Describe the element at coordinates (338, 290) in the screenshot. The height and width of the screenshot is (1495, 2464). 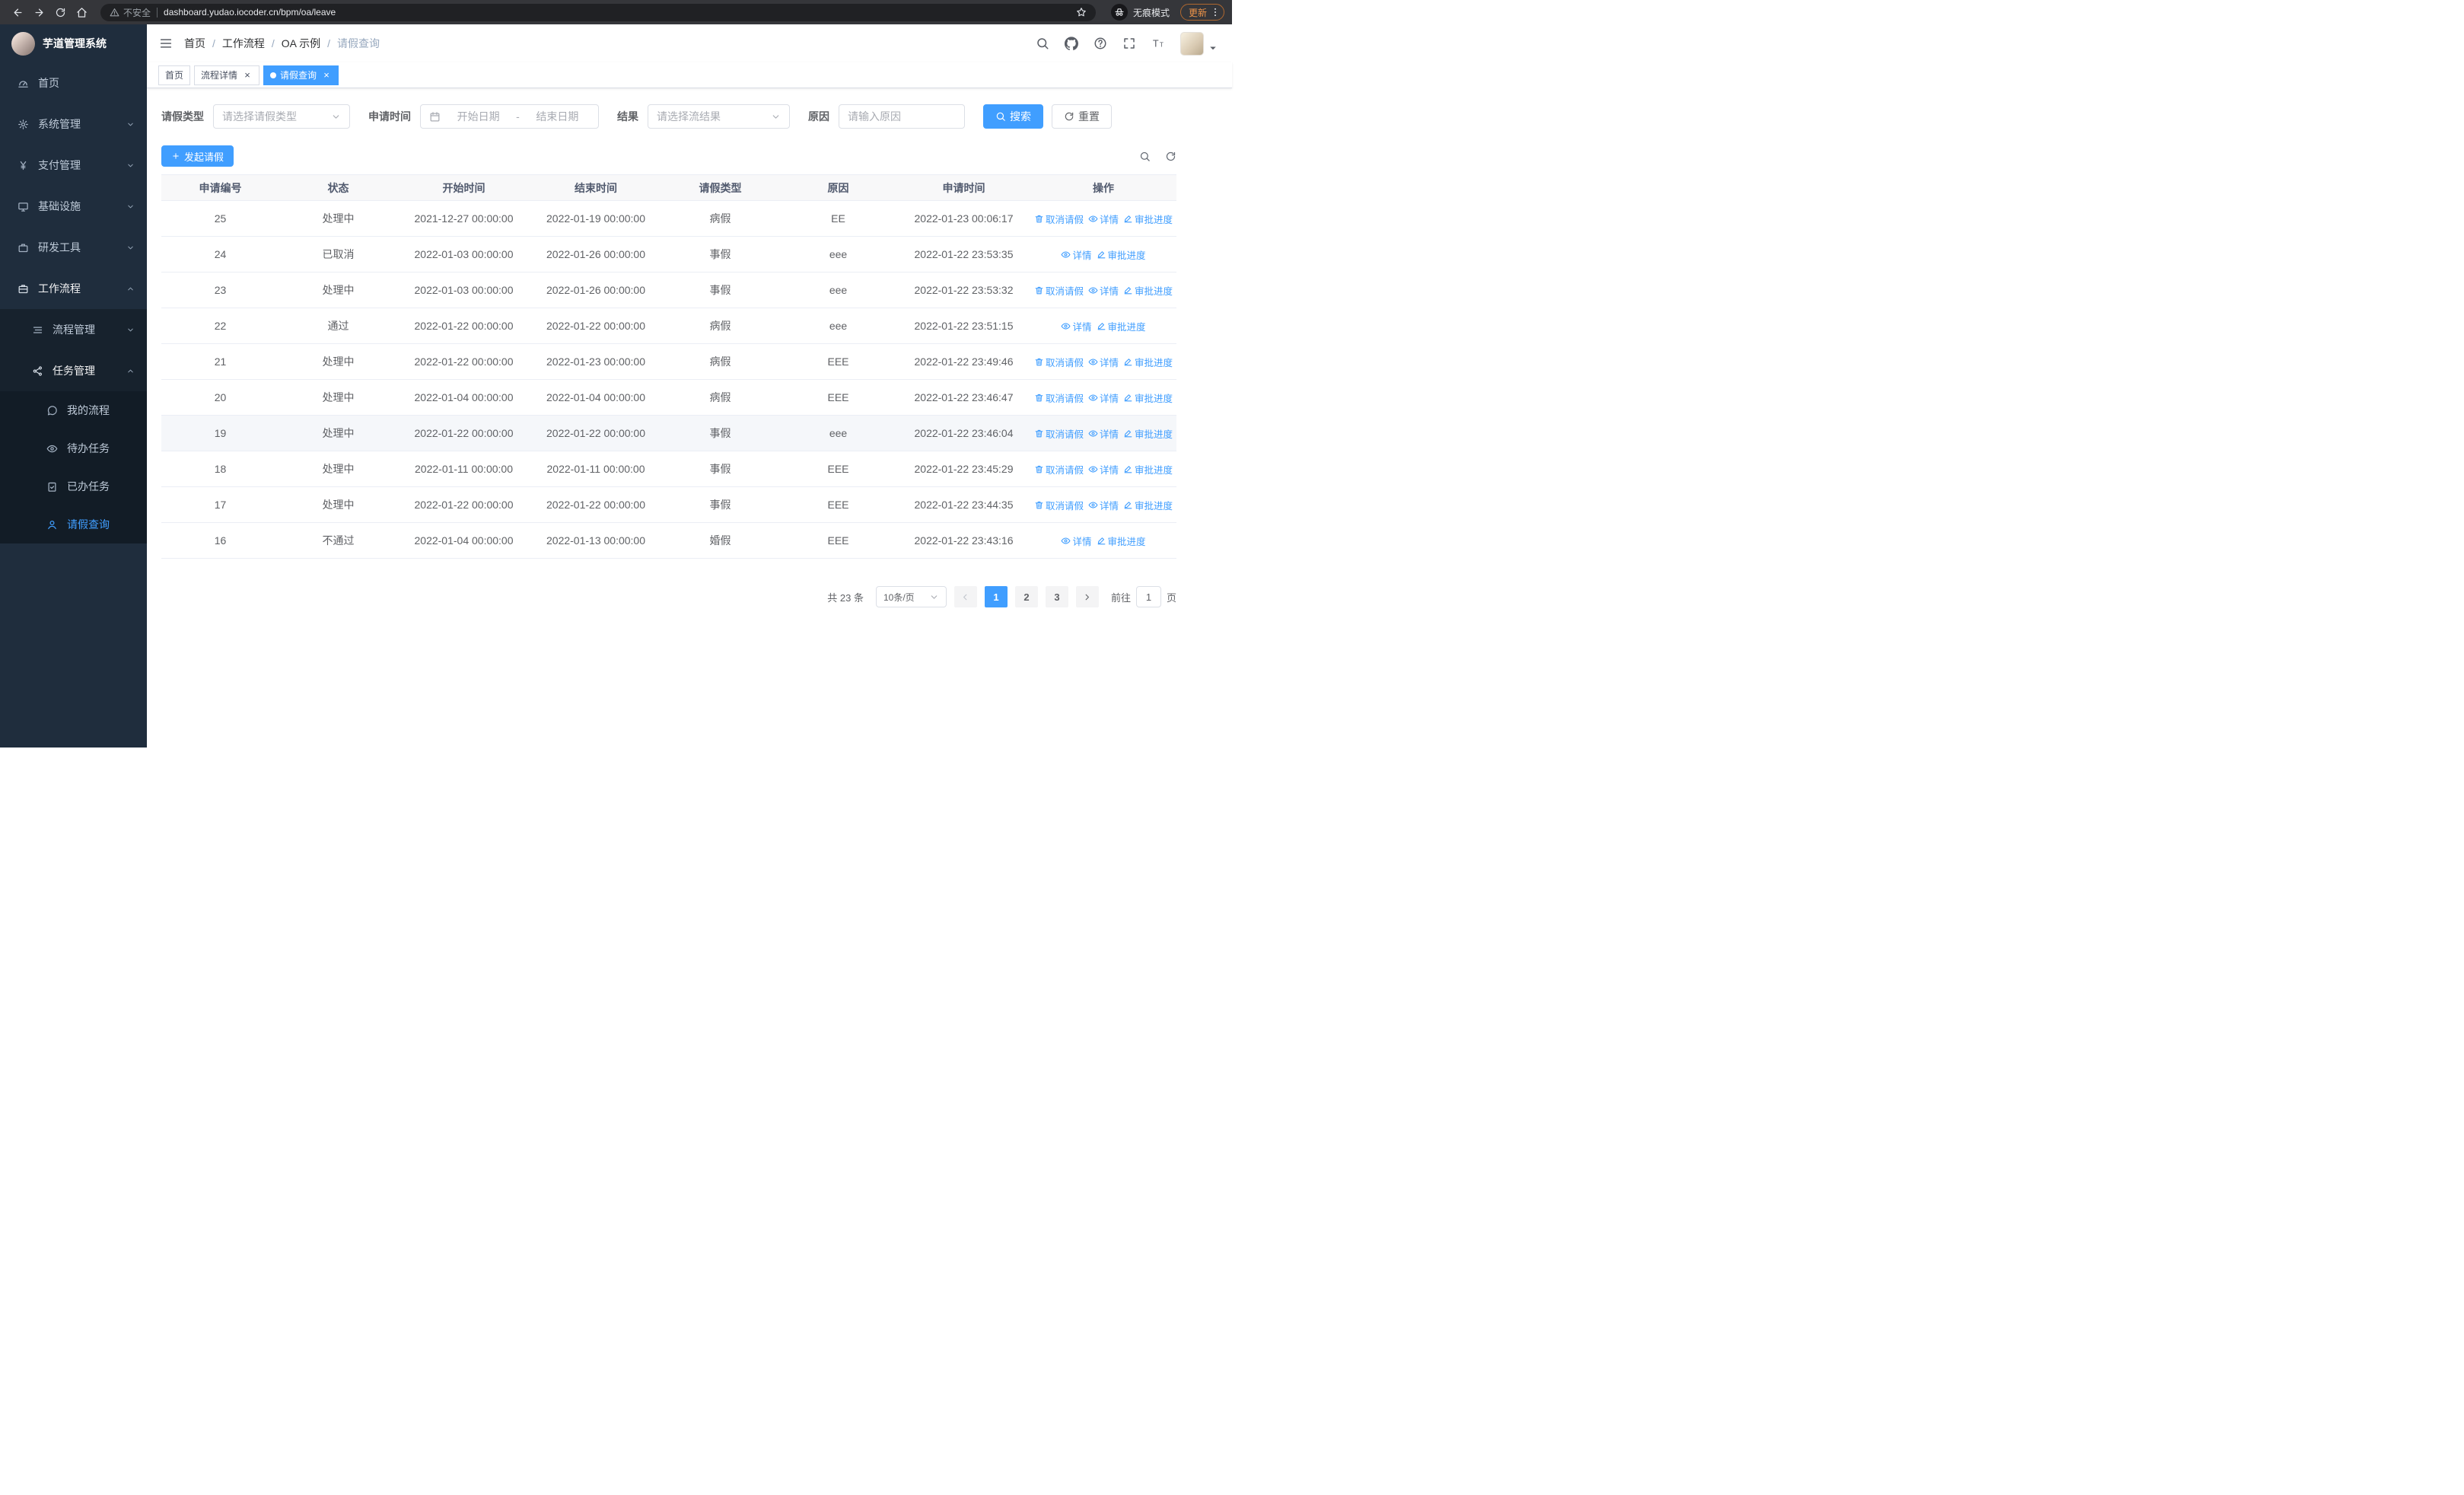
I see `cell-status: 处理中` at that location.